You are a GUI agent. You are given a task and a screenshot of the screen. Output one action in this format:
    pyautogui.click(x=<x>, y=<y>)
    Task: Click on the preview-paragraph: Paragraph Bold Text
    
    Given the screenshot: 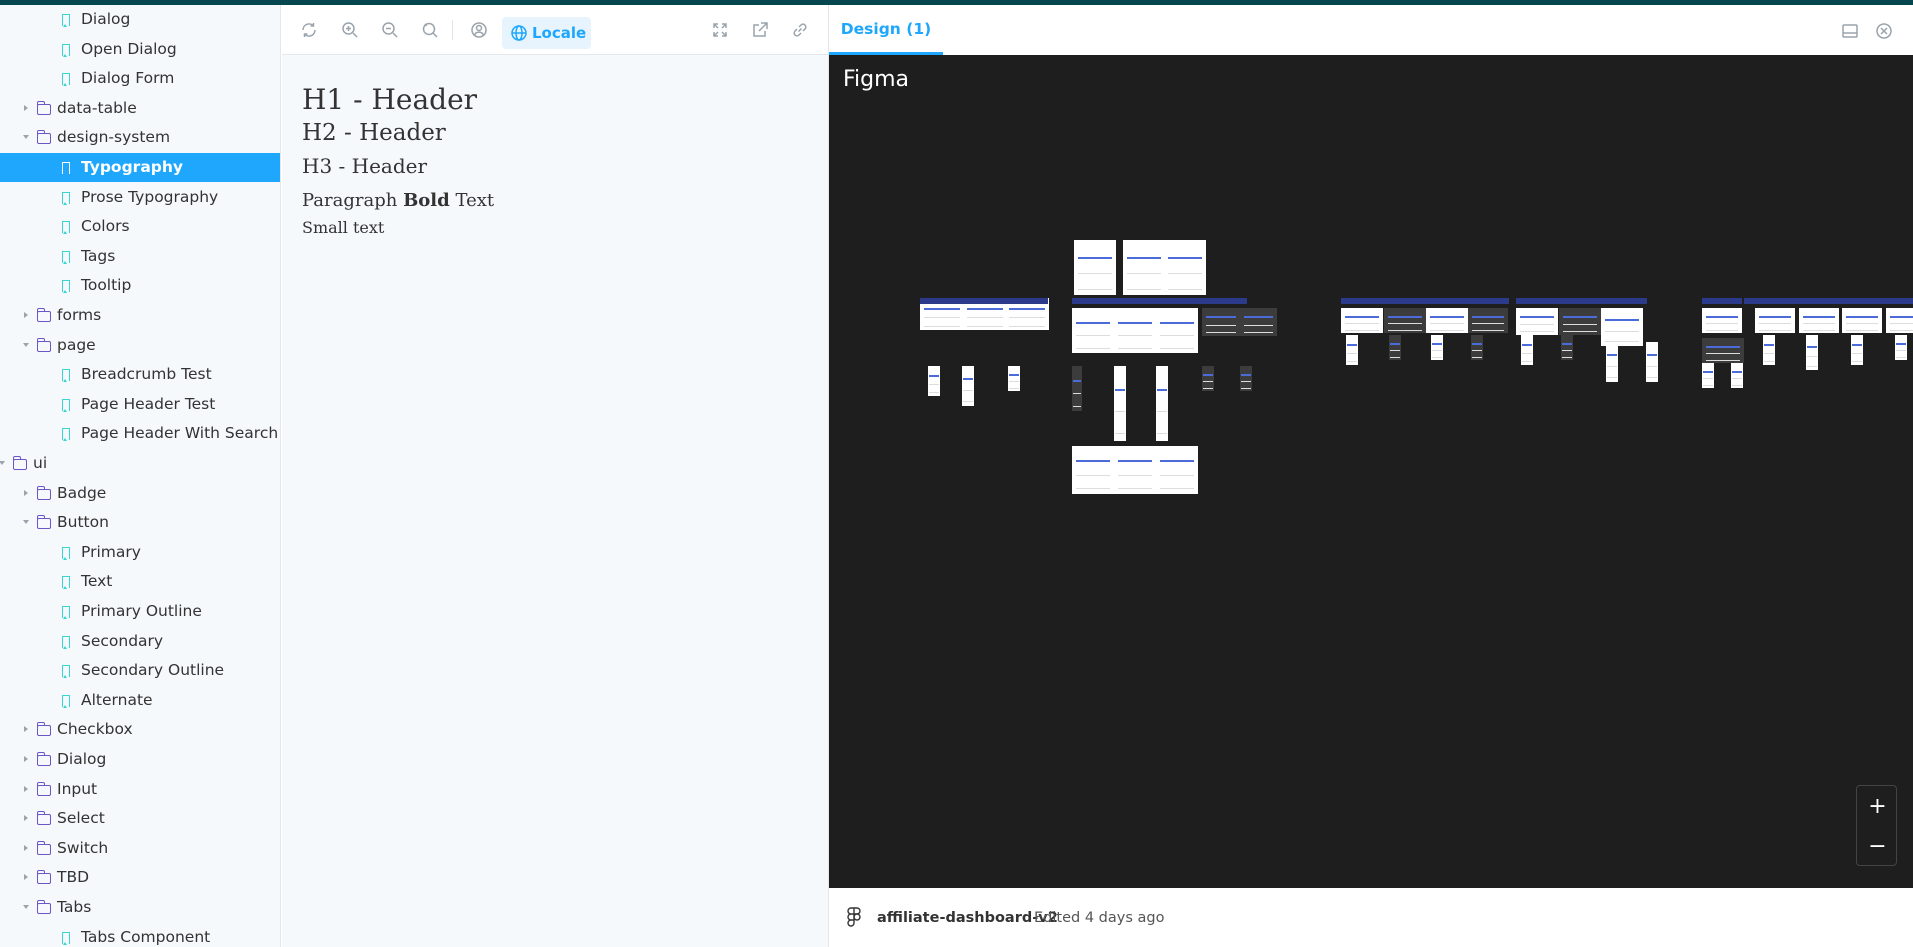 What is the action you would take?
    pyautogui.click(x=398, y=200)
    